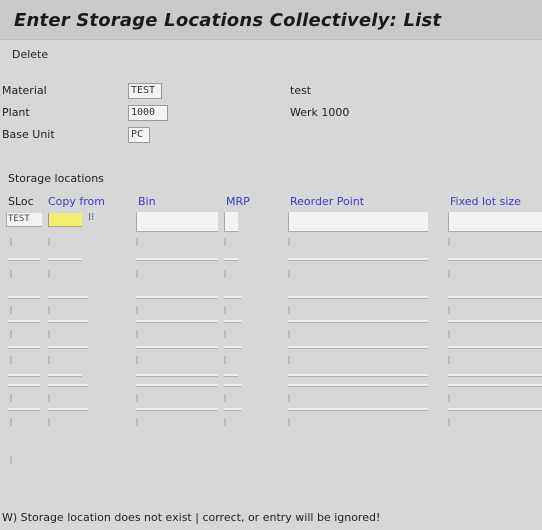  What do you see at coordinates (327, 201) in the screenshot?
I see `col-header-reorder-point: Reorder Point` at bounding box center [327, 201].